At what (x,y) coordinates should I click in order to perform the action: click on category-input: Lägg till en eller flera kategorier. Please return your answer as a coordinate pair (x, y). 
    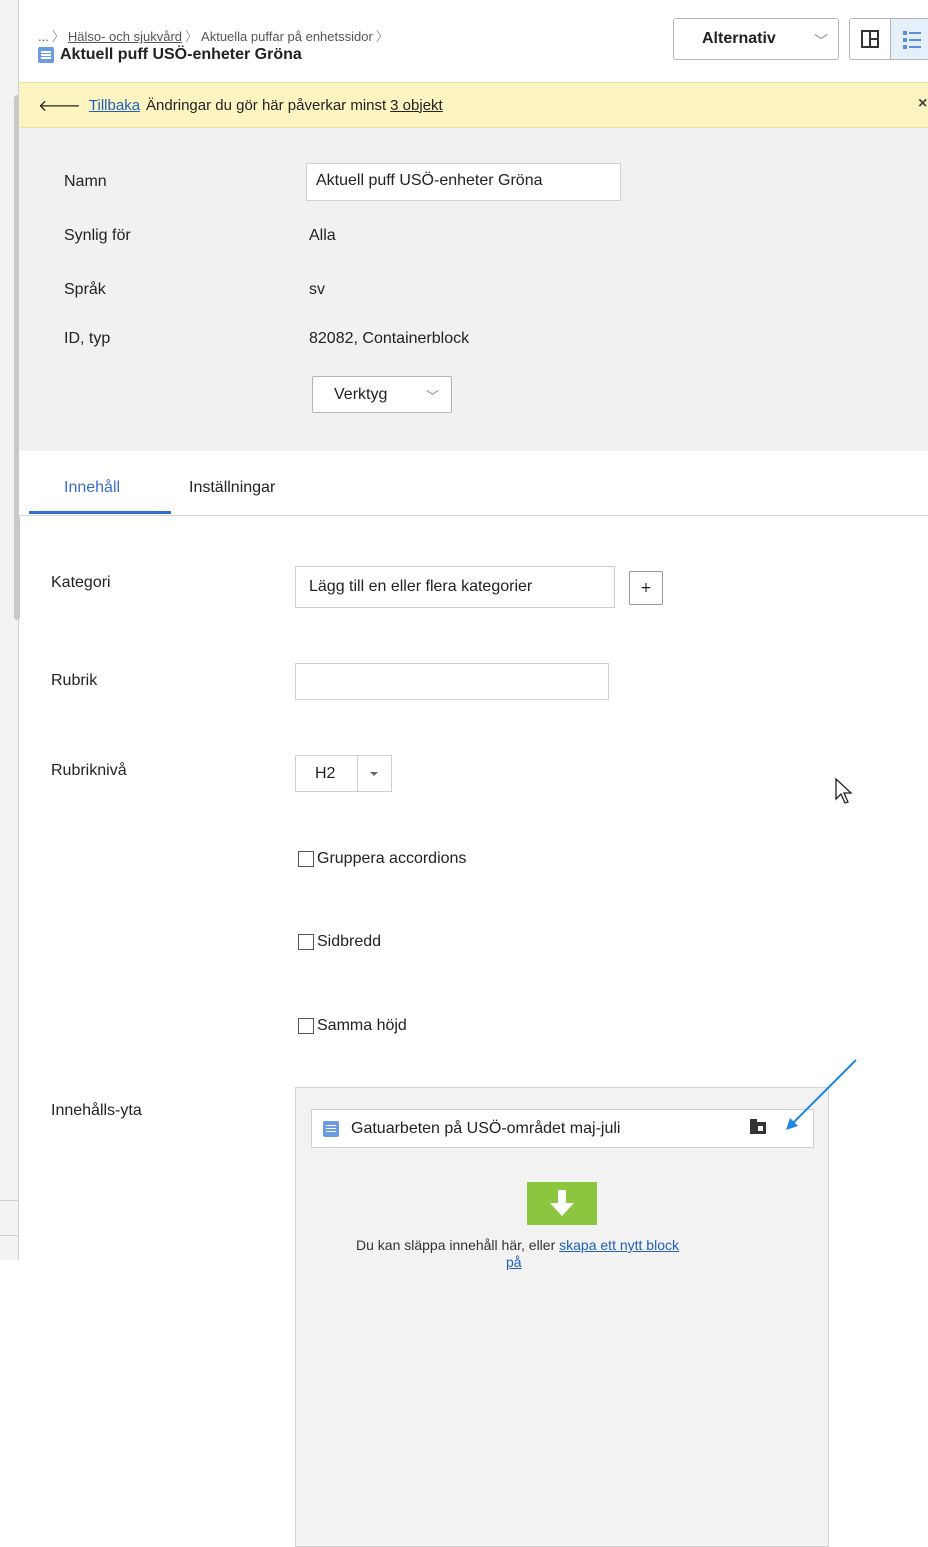
    Looking at the image, I should click on (455, 587).